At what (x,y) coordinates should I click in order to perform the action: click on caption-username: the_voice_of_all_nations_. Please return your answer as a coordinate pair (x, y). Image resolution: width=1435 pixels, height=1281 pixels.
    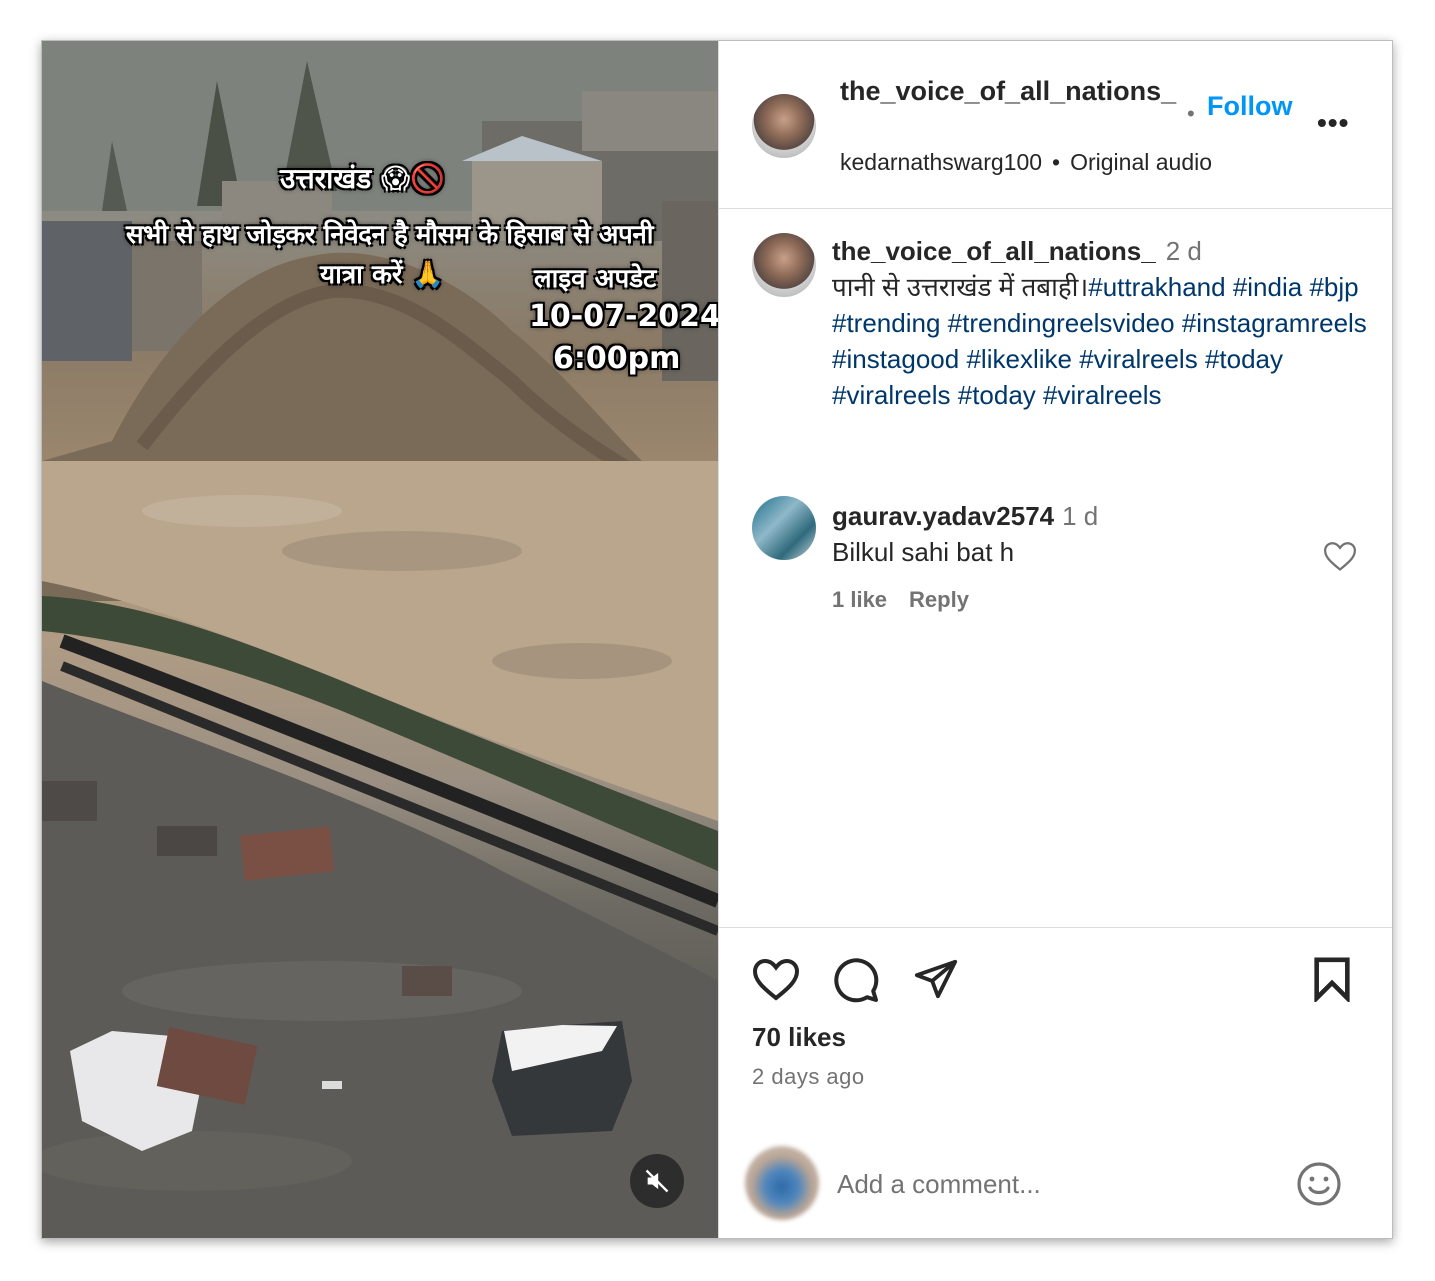
    Looking at the image, I should click on (994, 251).